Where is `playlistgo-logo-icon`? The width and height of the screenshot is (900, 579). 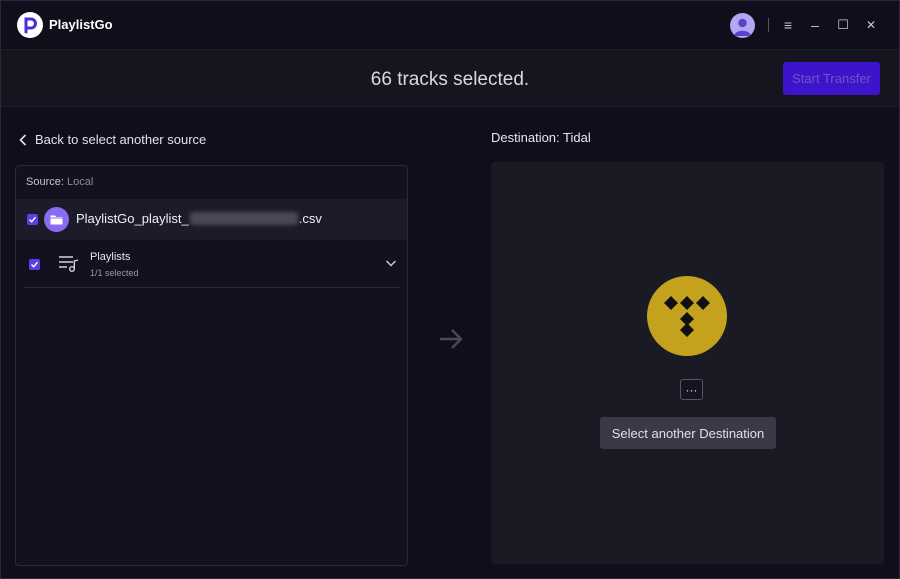 playlistgo-logo-icon is located at coordinates (30, 25).